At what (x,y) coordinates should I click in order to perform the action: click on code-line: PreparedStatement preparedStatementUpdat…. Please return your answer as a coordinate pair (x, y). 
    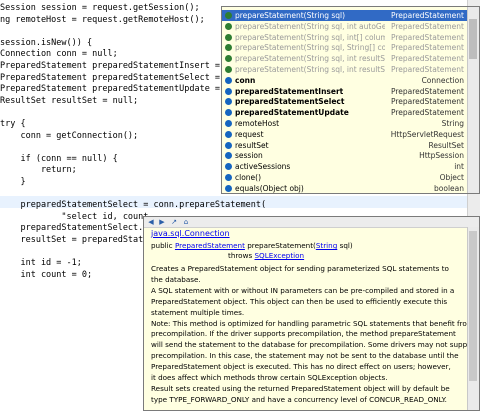
    Looking at the image, I should click on (111, 89).